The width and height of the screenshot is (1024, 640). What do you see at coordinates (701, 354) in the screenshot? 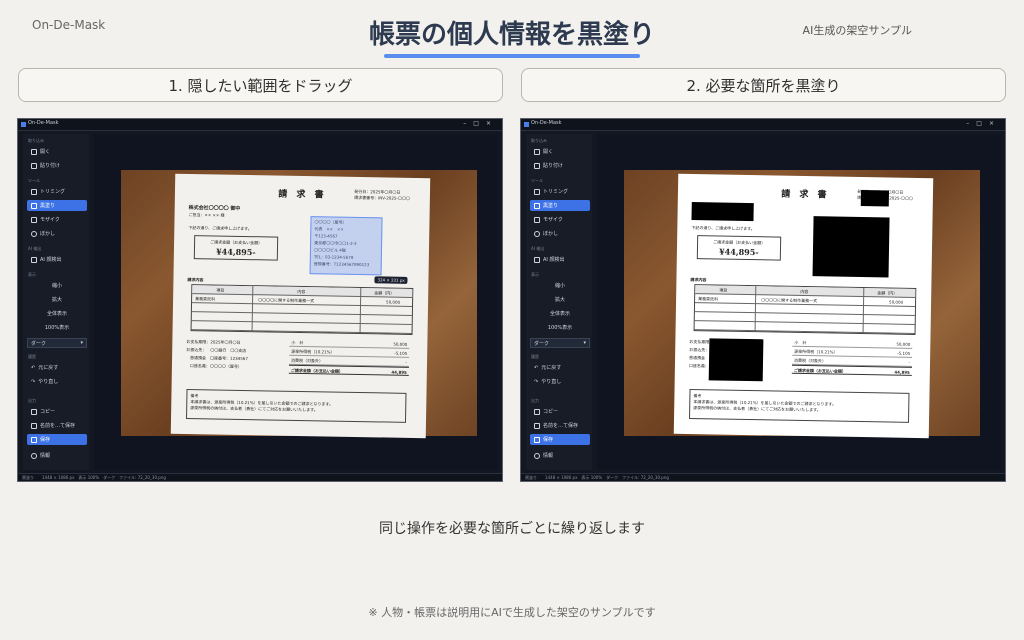
I see `payment-info-partial: お支払期限： お振込先： 普通預金 口座名義：` at bounding box center [701, 354].